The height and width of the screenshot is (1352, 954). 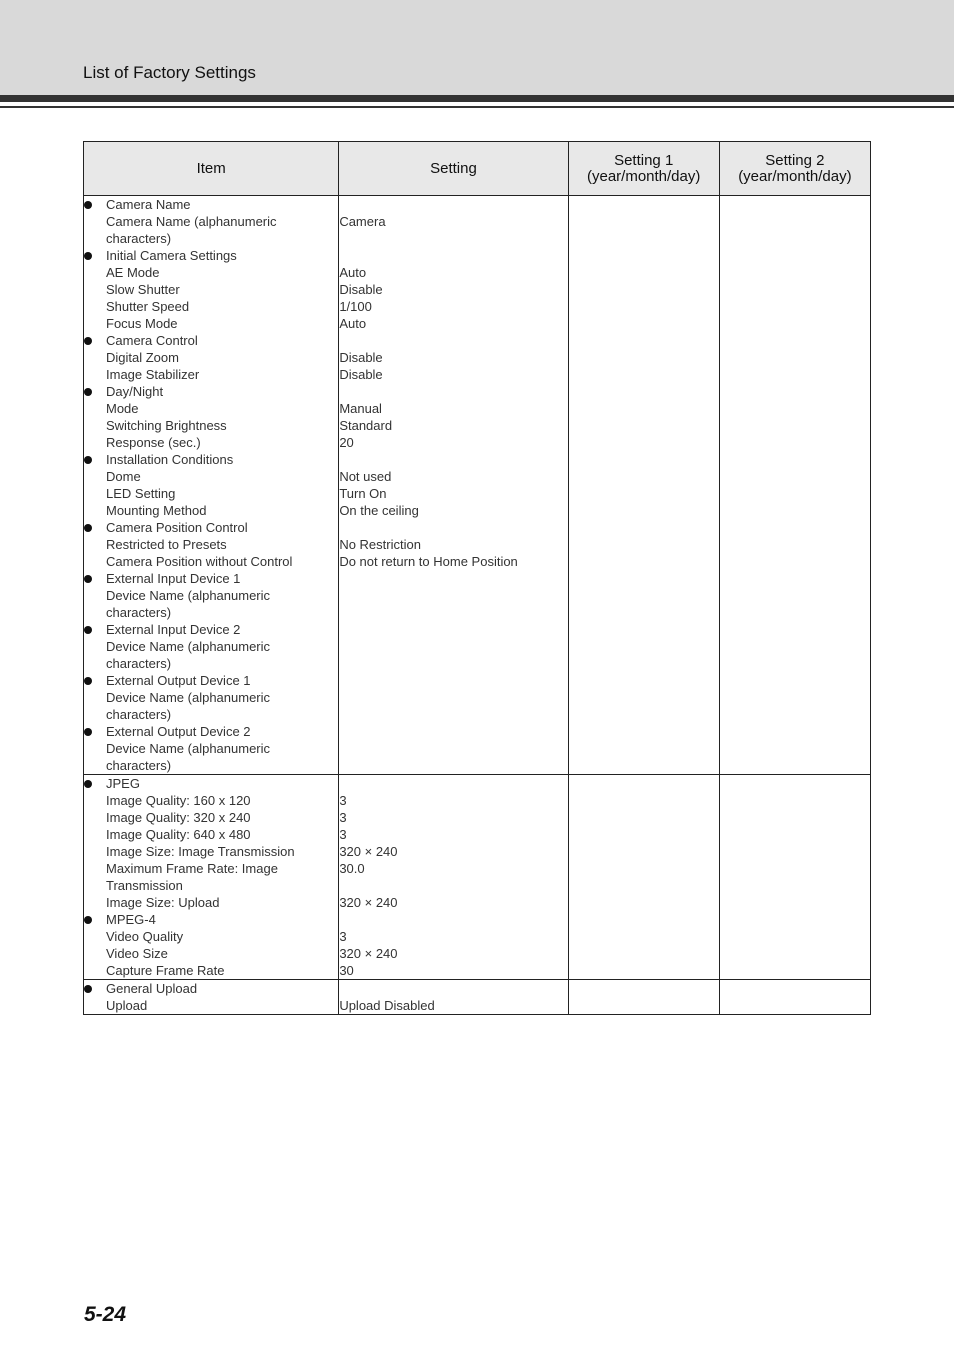 I want to click on setting-value: Not used, so click(x=365, y=476).